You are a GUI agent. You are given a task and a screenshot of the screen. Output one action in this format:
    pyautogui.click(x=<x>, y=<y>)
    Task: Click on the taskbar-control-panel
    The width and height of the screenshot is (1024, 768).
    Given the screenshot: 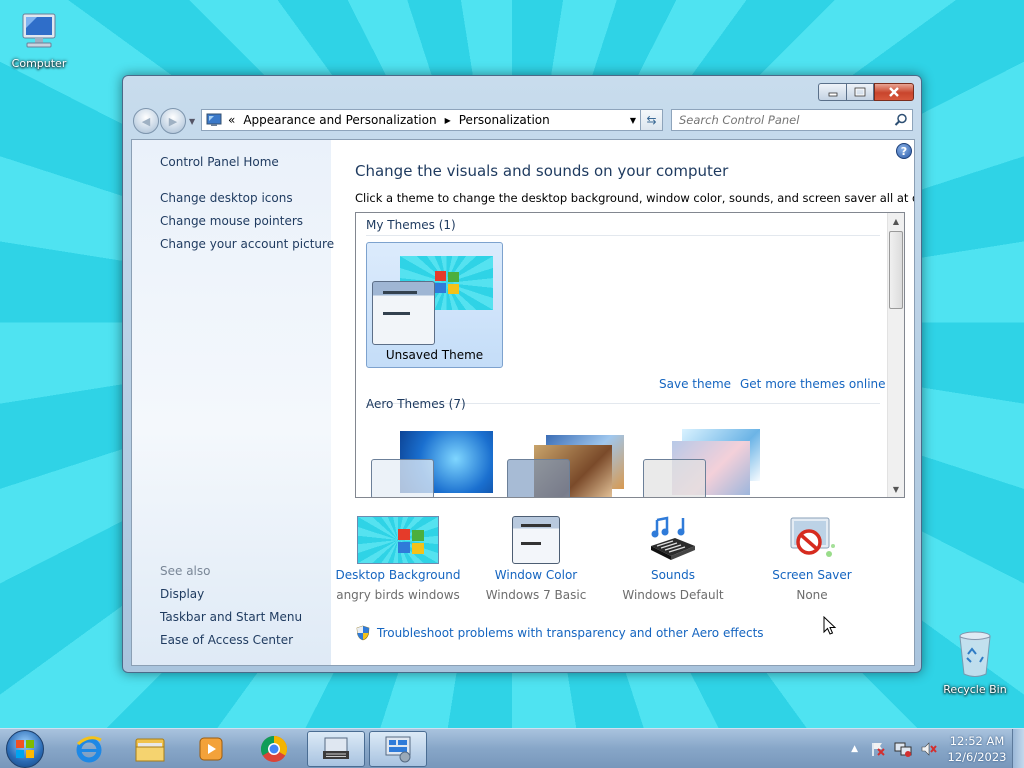 What is the action you would take?
    pyautogui.click(x=398, y=749)
    